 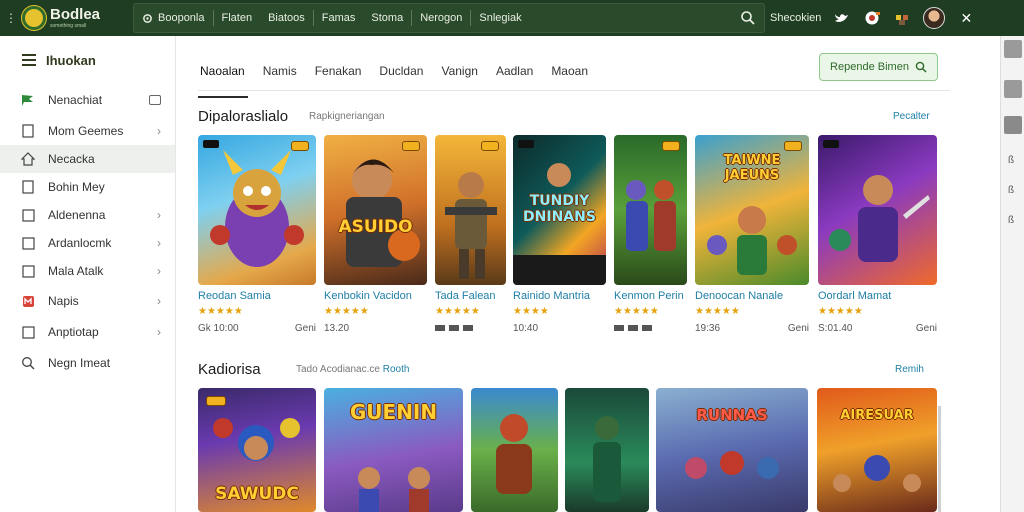 What do you see at coordinates (401, 71) in the screenshot?
I see `tab-ducldan: Ducldan` at bounding box center [401, 71].